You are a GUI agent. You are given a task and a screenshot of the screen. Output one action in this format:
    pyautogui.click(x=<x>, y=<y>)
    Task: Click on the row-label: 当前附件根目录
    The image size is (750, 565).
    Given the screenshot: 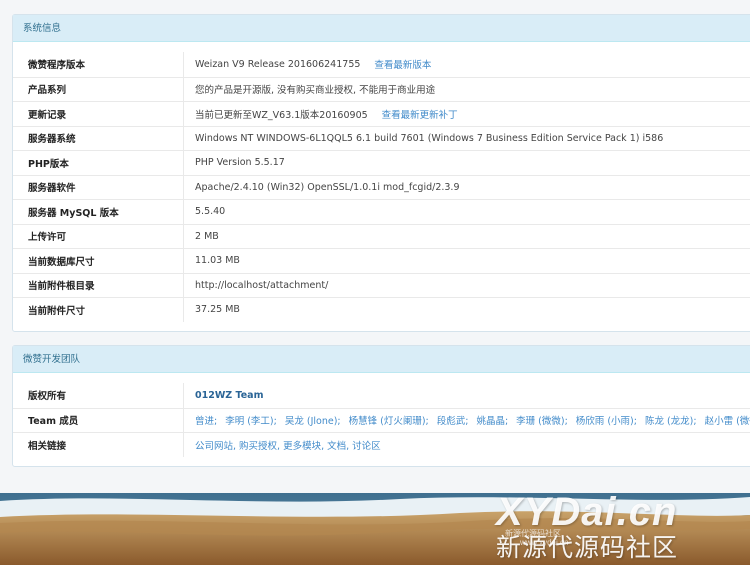 What is the action you would take?
    pyautogui.click(x=61, y=287)
    